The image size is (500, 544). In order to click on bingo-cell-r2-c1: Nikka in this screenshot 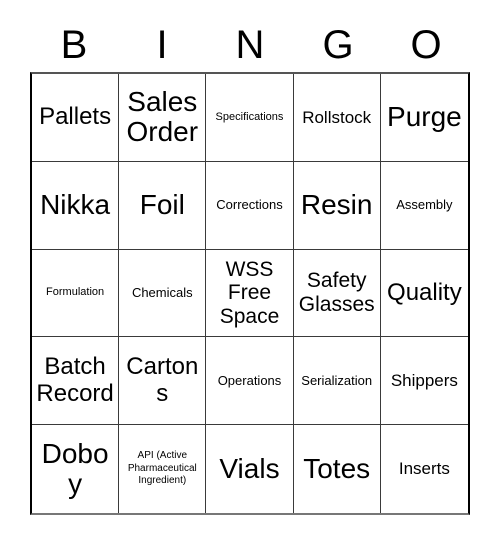, I will do `click(76, 205)`.